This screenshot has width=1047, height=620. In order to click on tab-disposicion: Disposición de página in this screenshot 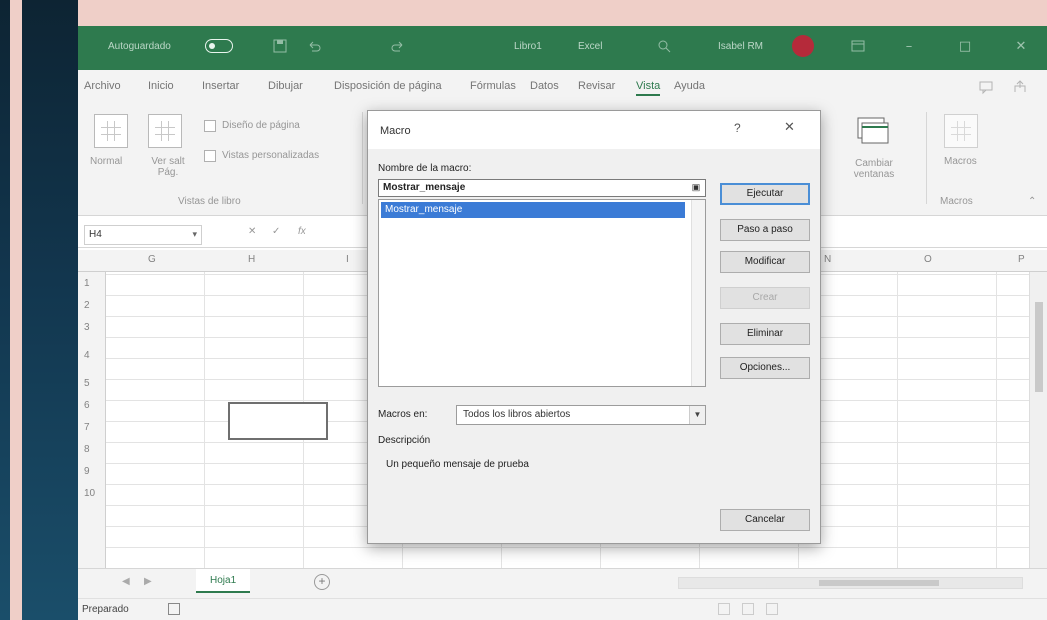, I will do `click(388, 86)`.